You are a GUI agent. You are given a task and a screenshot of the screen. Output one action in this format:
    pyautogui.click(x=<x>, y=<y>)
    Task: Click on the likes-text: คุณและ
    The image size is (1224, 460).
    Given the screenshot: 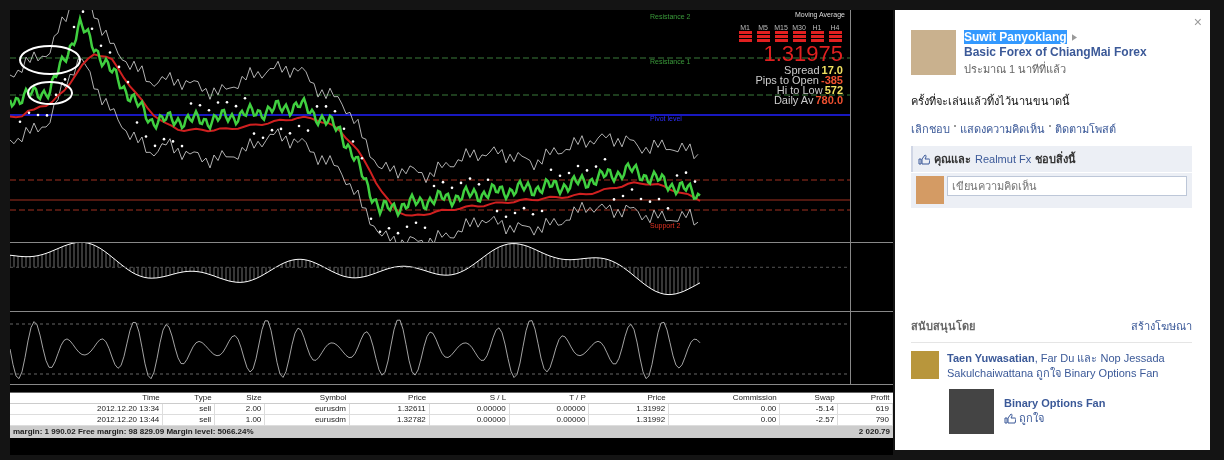 What is the action you would take?
    pyautogui.click(x=952, y=160)
    